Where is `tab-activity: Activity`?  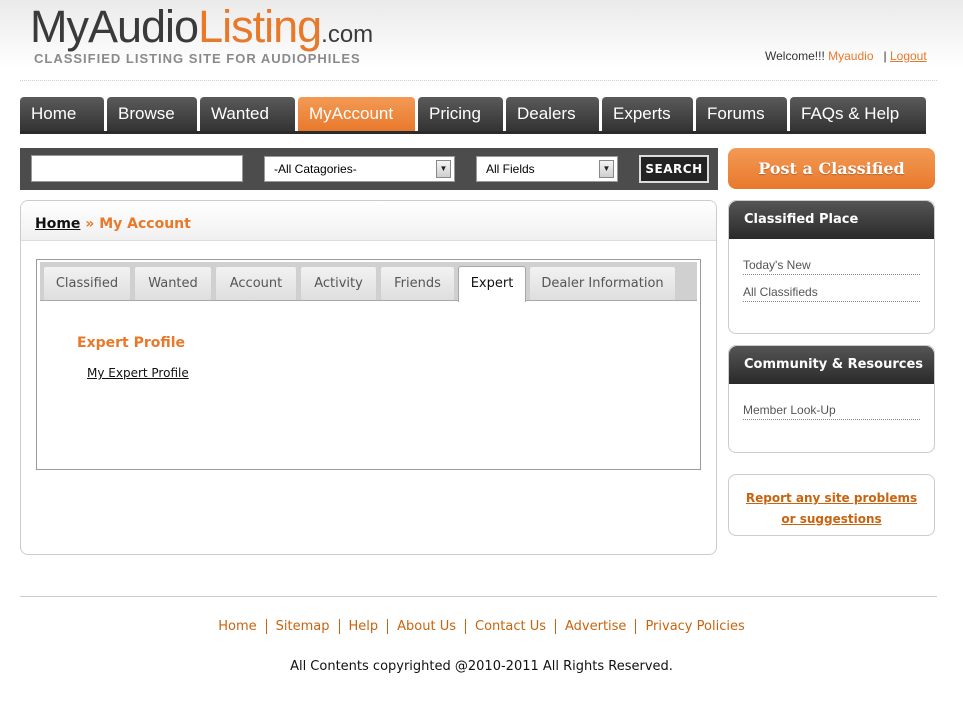 tab-activity: Activity is located at coordinates (338, 283).